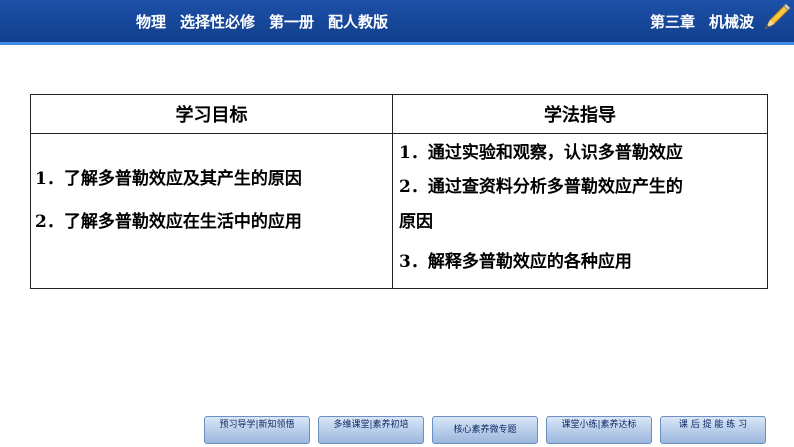 This screenshot has height=447, width=794. Describe the element at coordinates (257, 430) in the screenshot. I see `nav-button-preview: 预习导学|新知领悟` at that location.